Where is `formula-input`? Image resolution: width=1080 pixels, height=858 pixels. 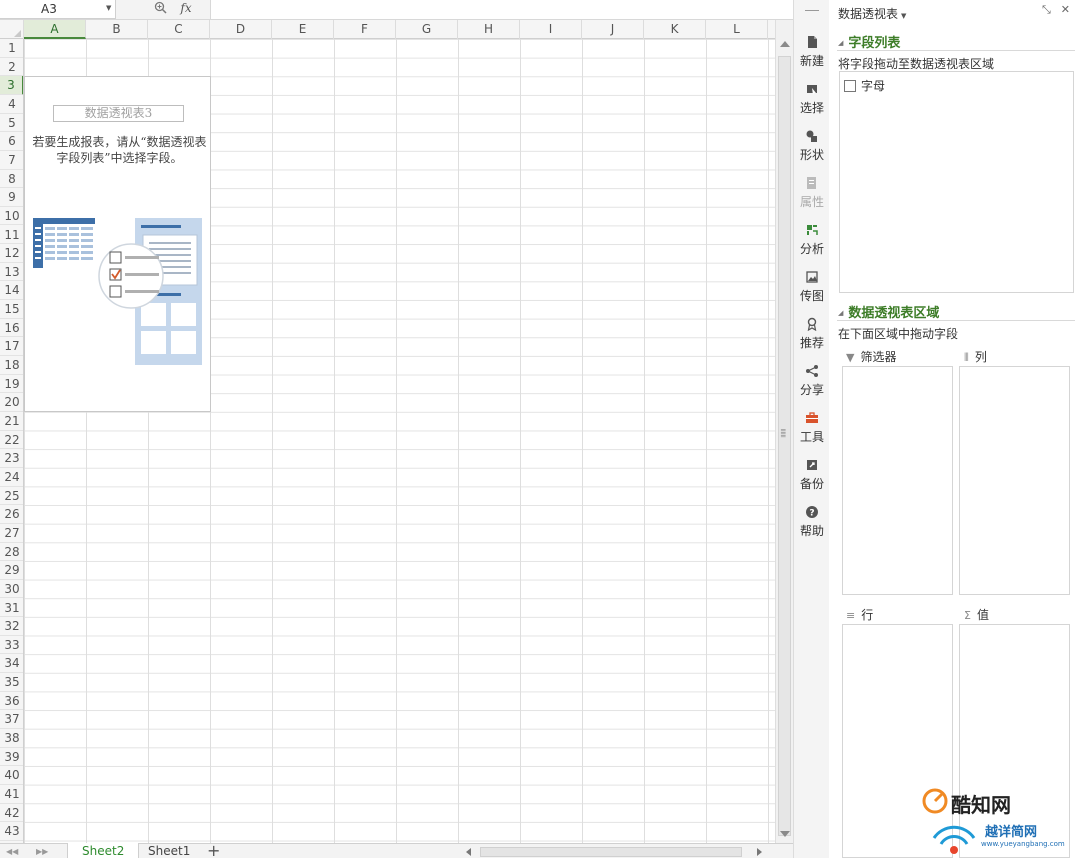 formula-input is located at coordinates (501, 9).